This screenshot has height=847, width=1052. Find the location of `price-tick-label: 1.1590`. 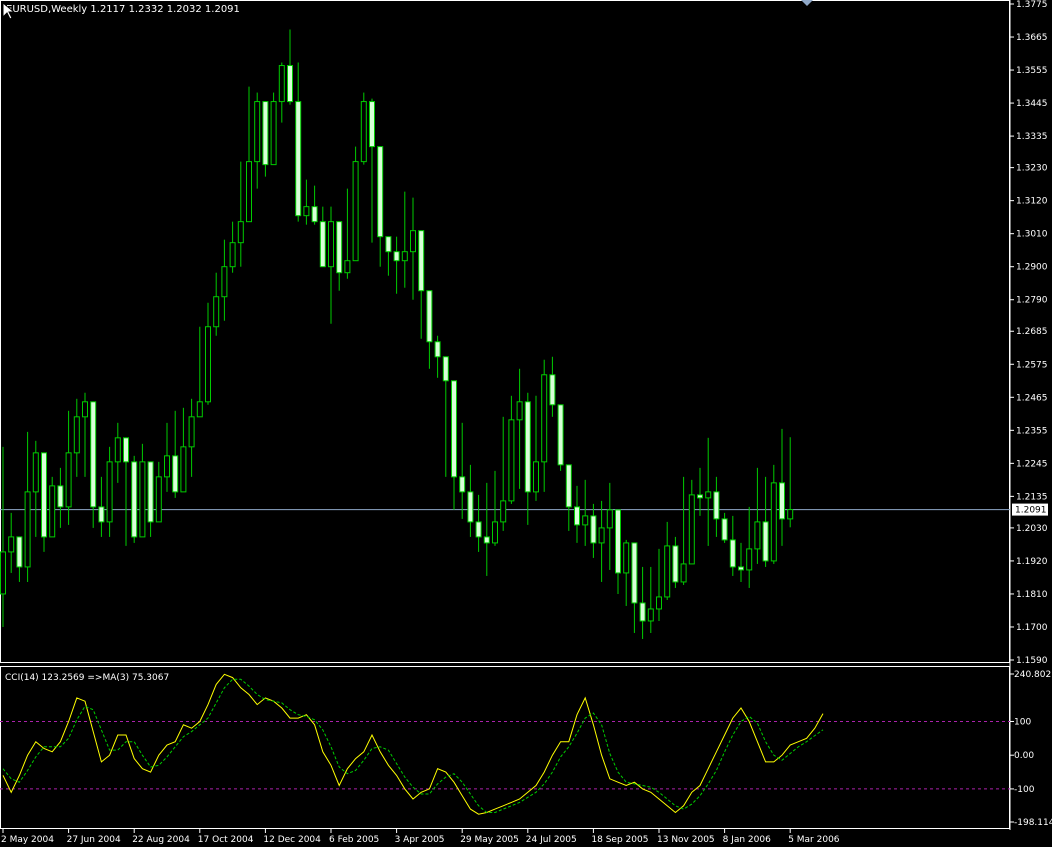

price-tick-label: 1.1590 is located at coordinates (1032, 661).